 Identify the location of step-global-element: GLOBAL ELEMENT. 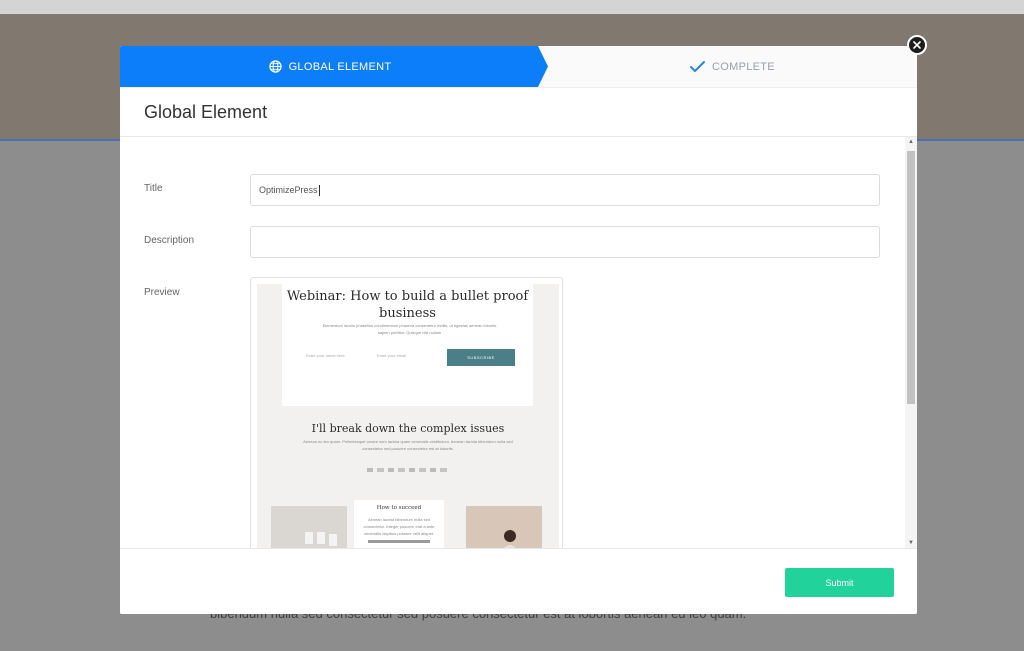
(334, 66).